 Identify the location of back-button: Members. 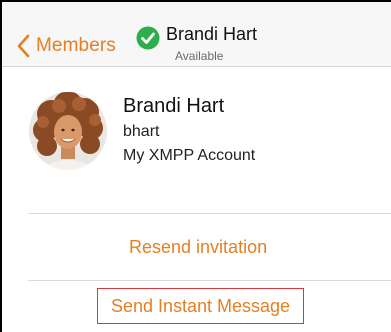
(66, 46).